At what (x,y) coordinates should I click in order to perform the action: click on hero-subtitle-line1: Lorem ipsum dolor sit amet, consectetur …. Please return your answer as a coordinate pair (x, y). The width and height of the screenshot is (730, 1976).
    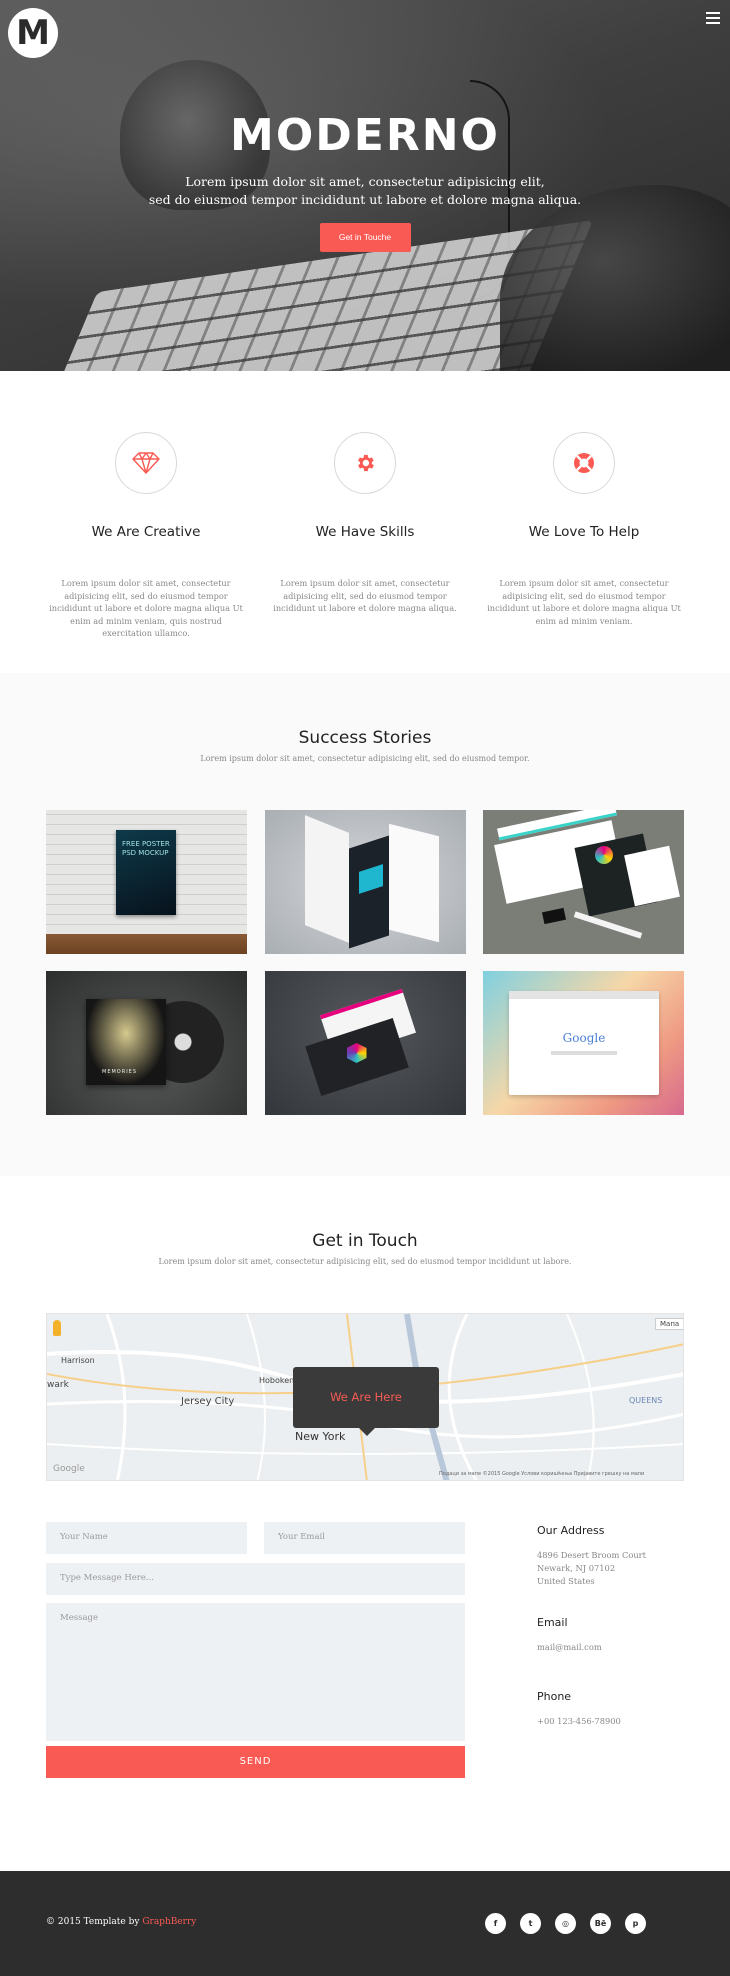
    Looking at the image, I should click on (365, 181).